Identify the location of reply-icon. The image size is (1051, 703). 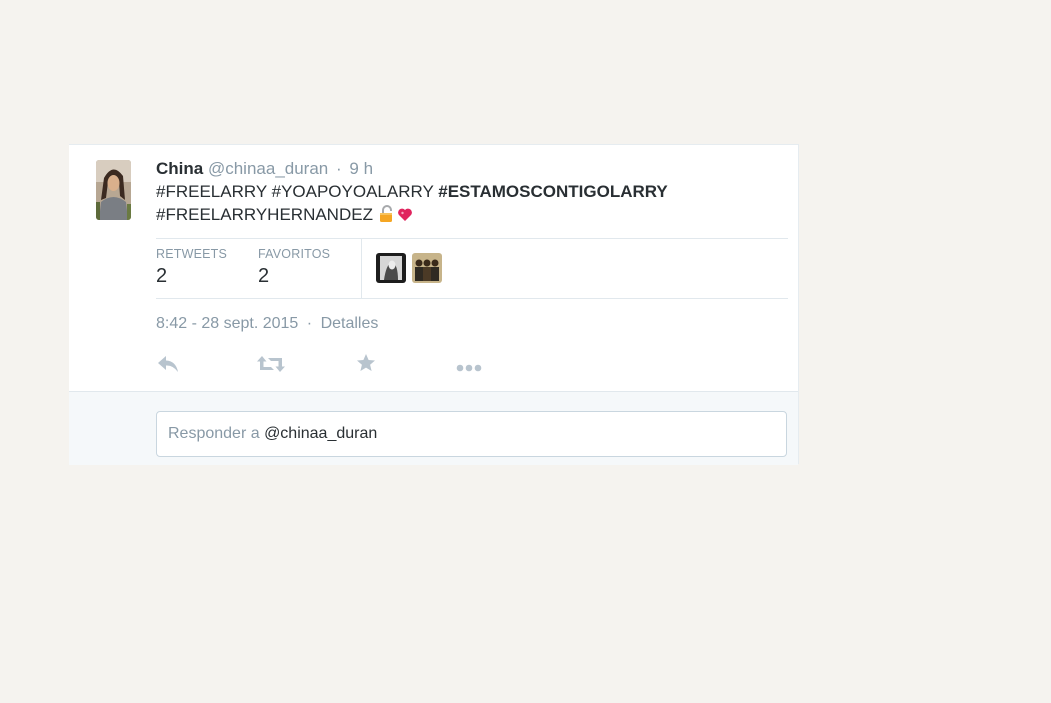
(168, 366).